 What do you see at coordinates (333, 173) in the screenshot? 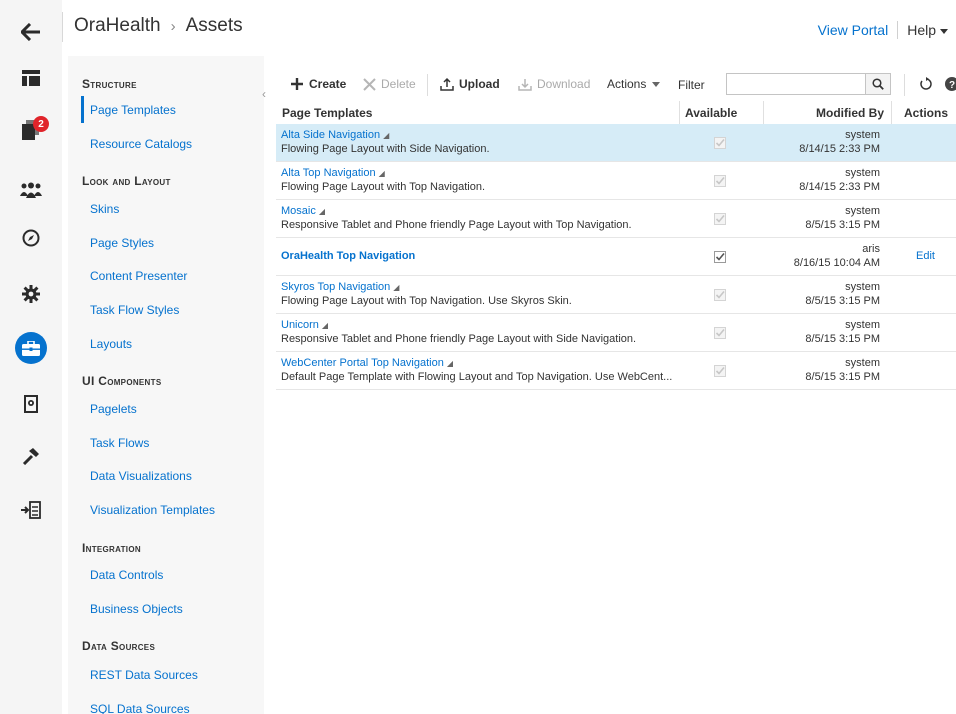
I see `template-name-link: Alta Top Navigation ◢` at bounding box center [333, 173].